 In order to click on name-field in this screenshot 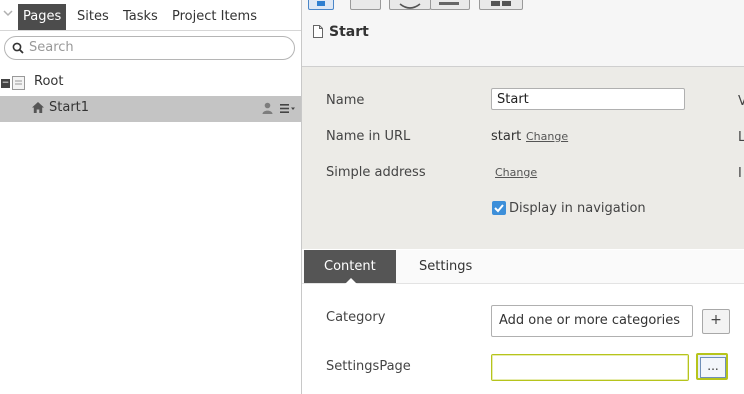, I will do `click(588, 99)`.